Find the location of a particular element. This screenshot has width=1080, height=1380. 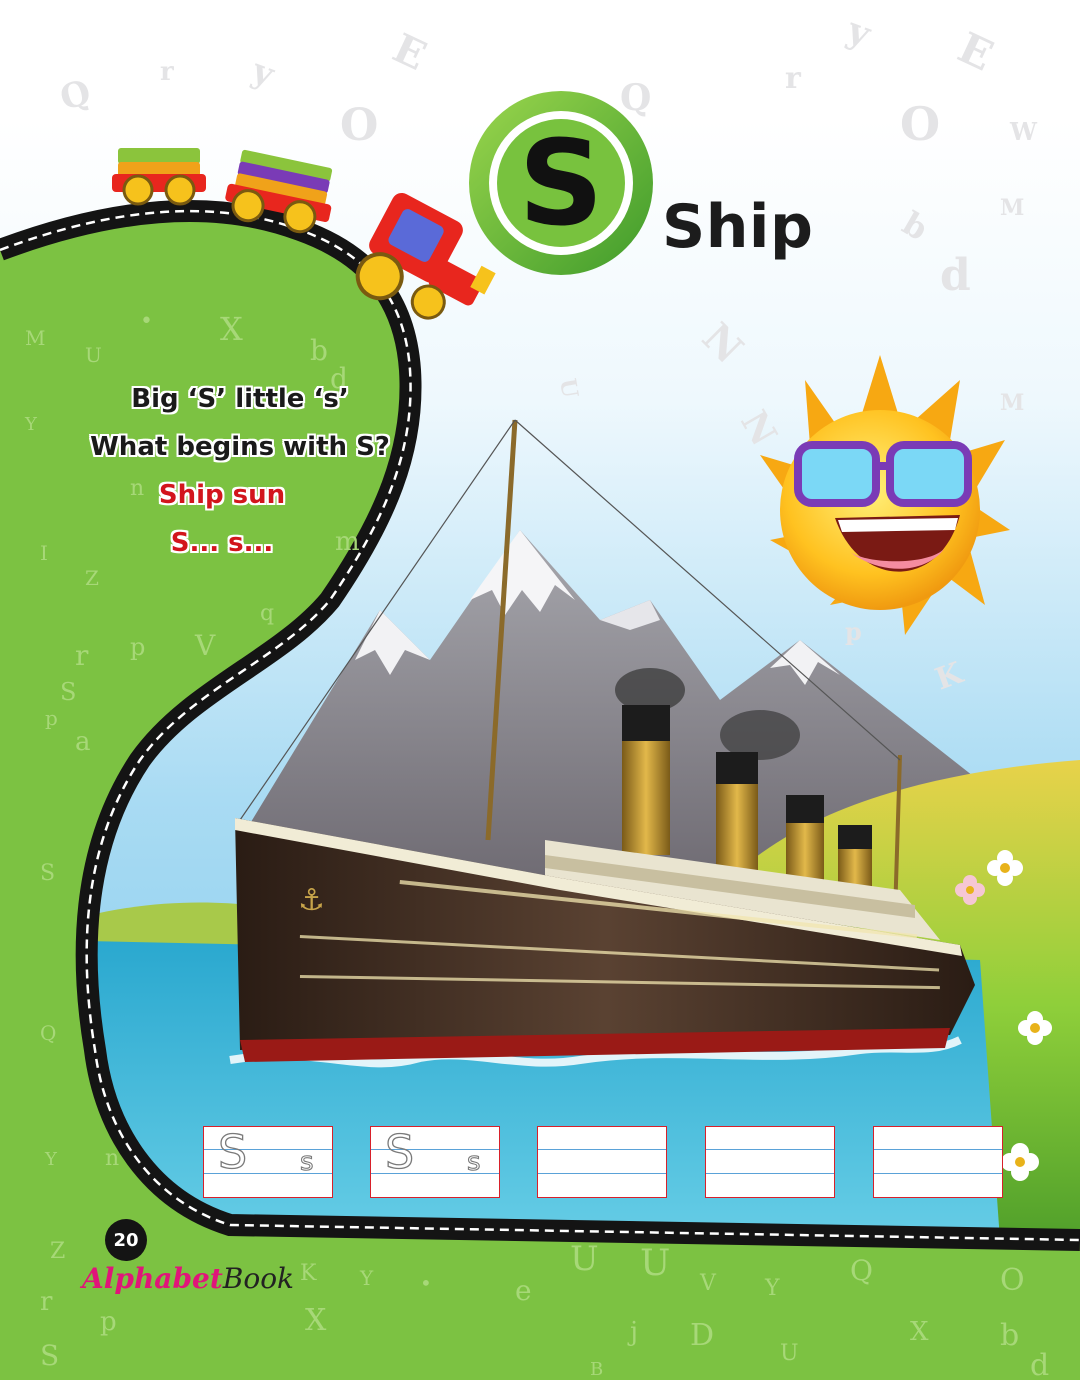

svg-text: K is located at coordinates (308, 1273).